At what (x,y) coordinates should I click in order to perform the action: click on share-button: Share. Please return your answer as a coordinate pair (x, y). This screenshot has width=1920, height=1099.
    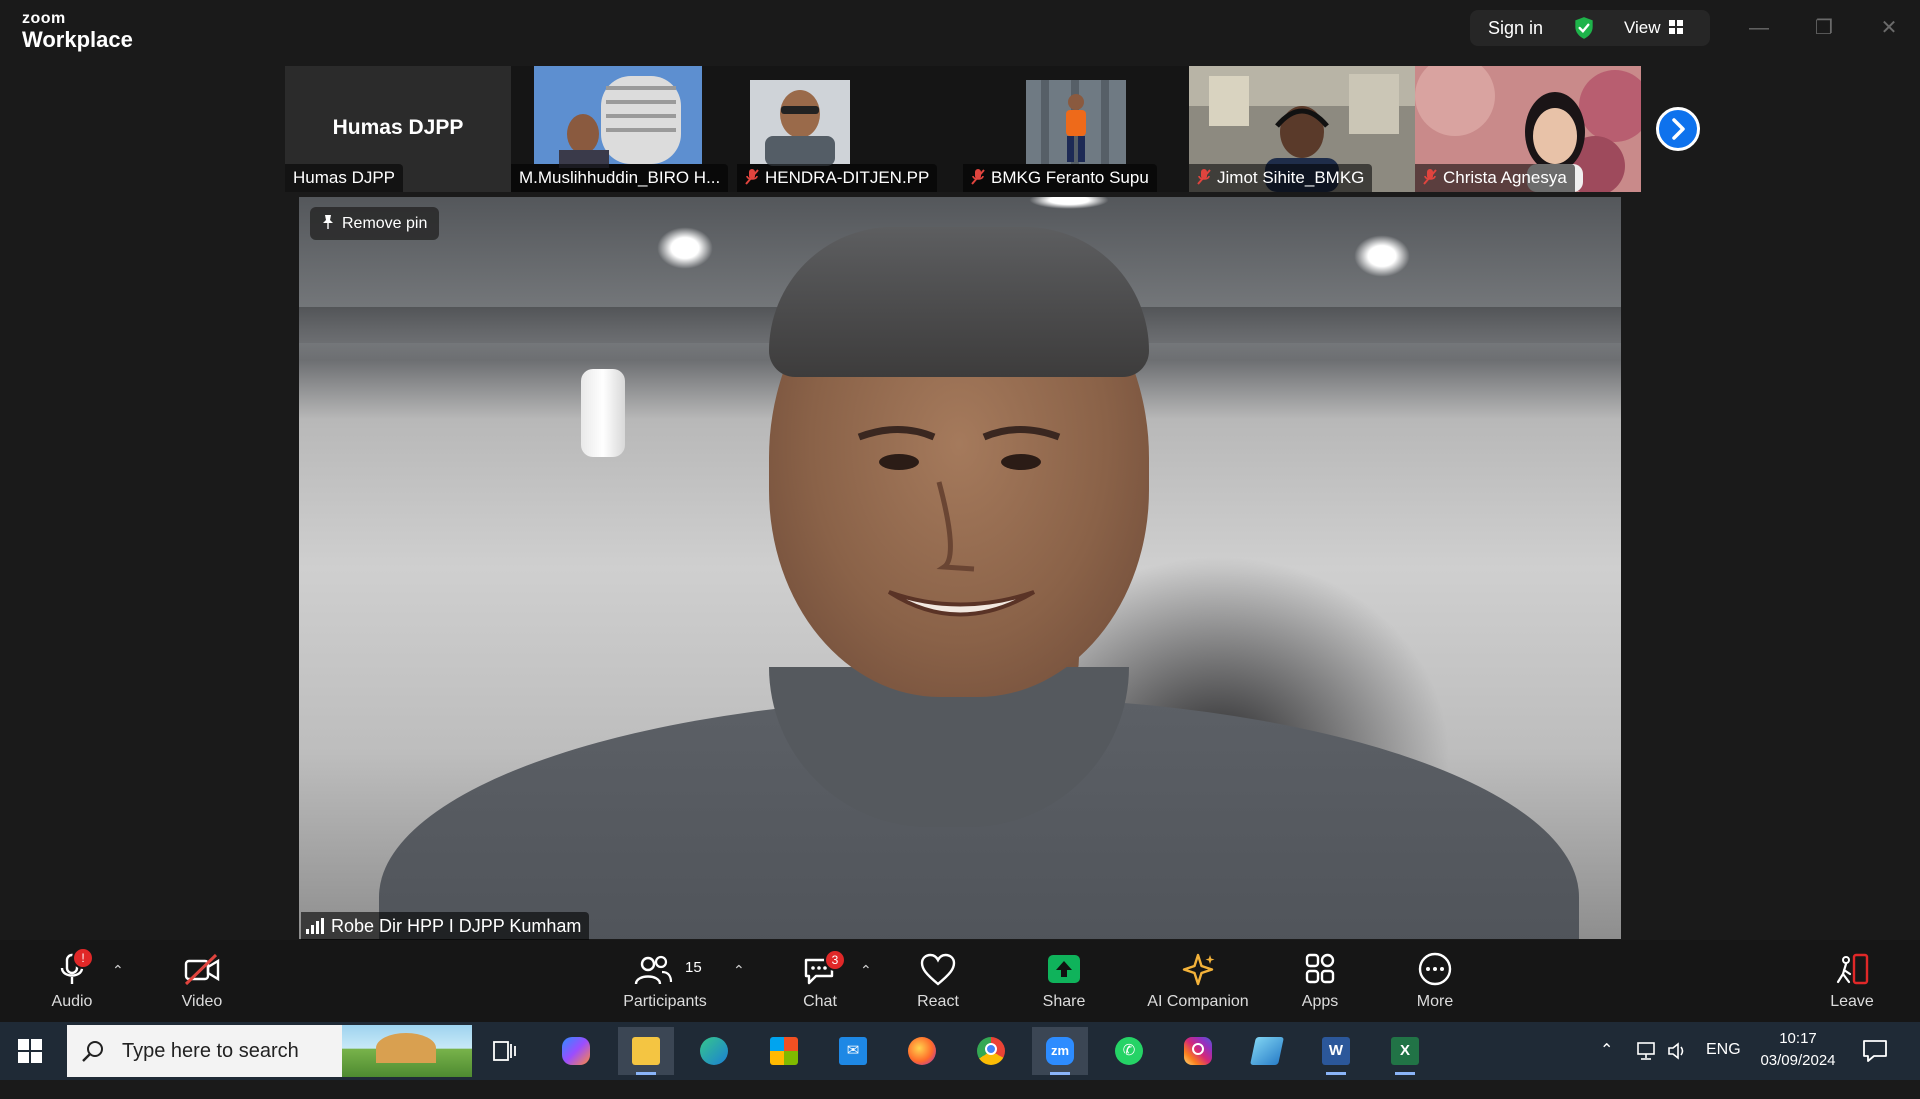
    Looking at the image, I should click on (1064, 981).